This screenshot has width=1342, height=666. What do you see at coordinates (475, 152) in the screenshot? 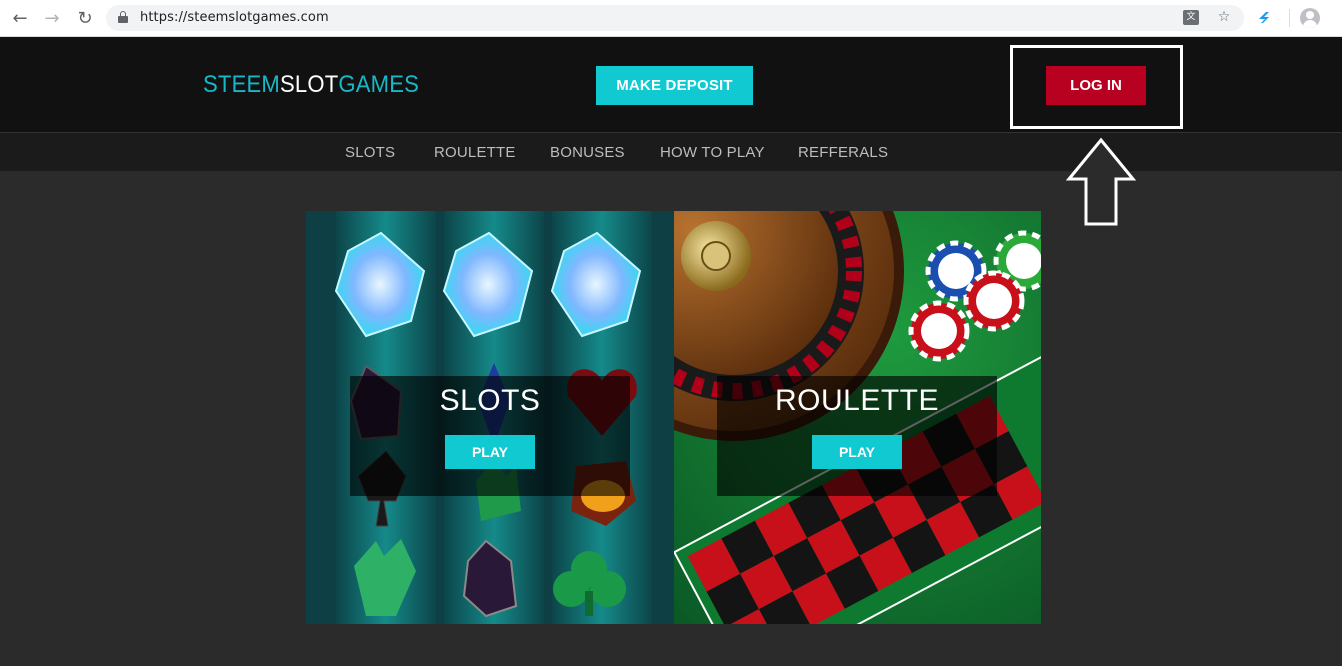
I see `nav-item-roulette: ROULETTE` at bounding box center [475, 152].